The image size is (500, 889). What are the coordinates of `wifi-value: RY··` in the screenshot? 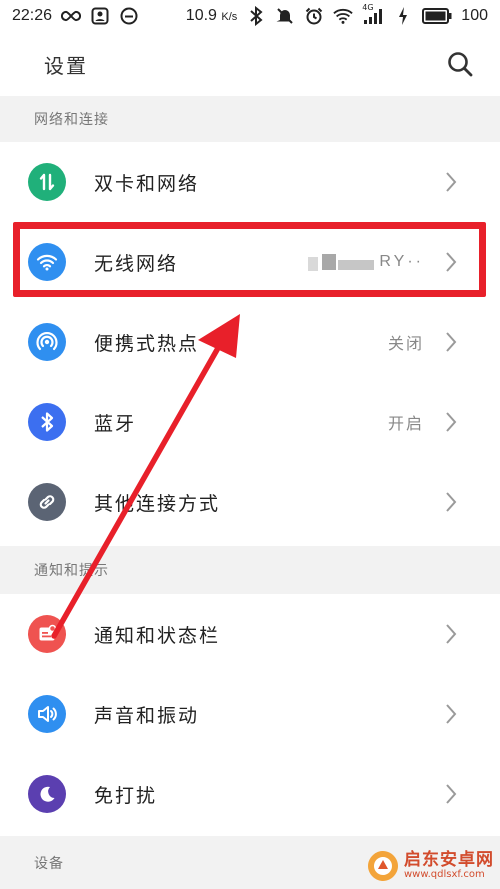 It's located at (401, 261).